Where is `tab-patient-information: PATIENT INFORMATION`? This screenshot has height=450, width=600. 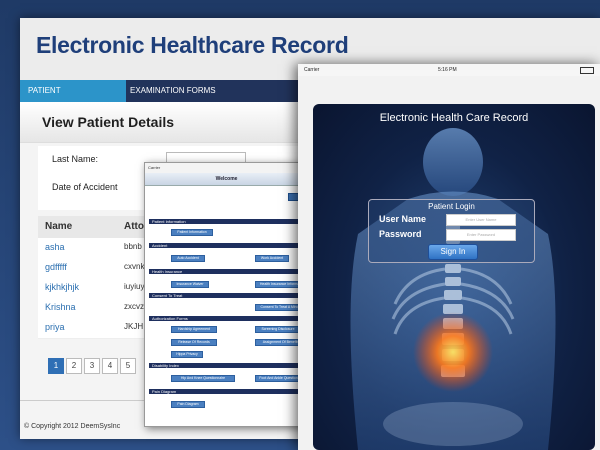 tab-patient-information: PATIENT INFORMATION is located at coordinates (73, 98).